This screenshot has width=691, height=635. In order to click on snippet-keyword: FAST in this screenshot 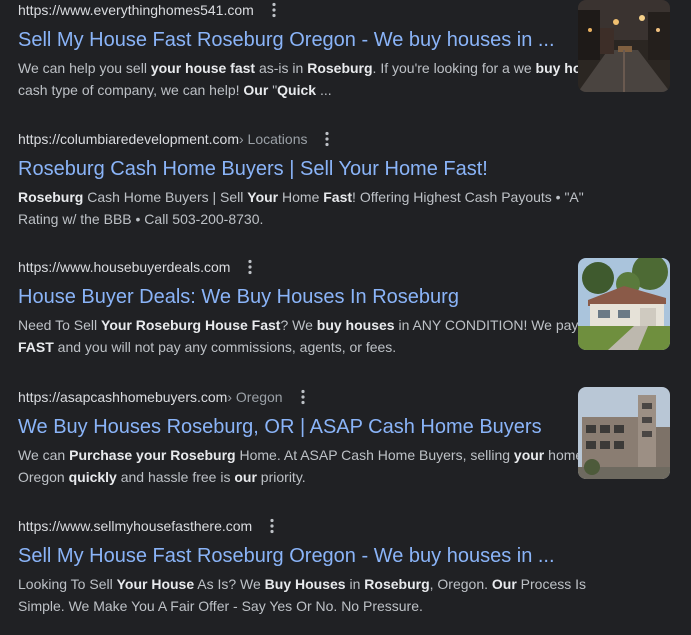, I will do `click(36, 347)`.